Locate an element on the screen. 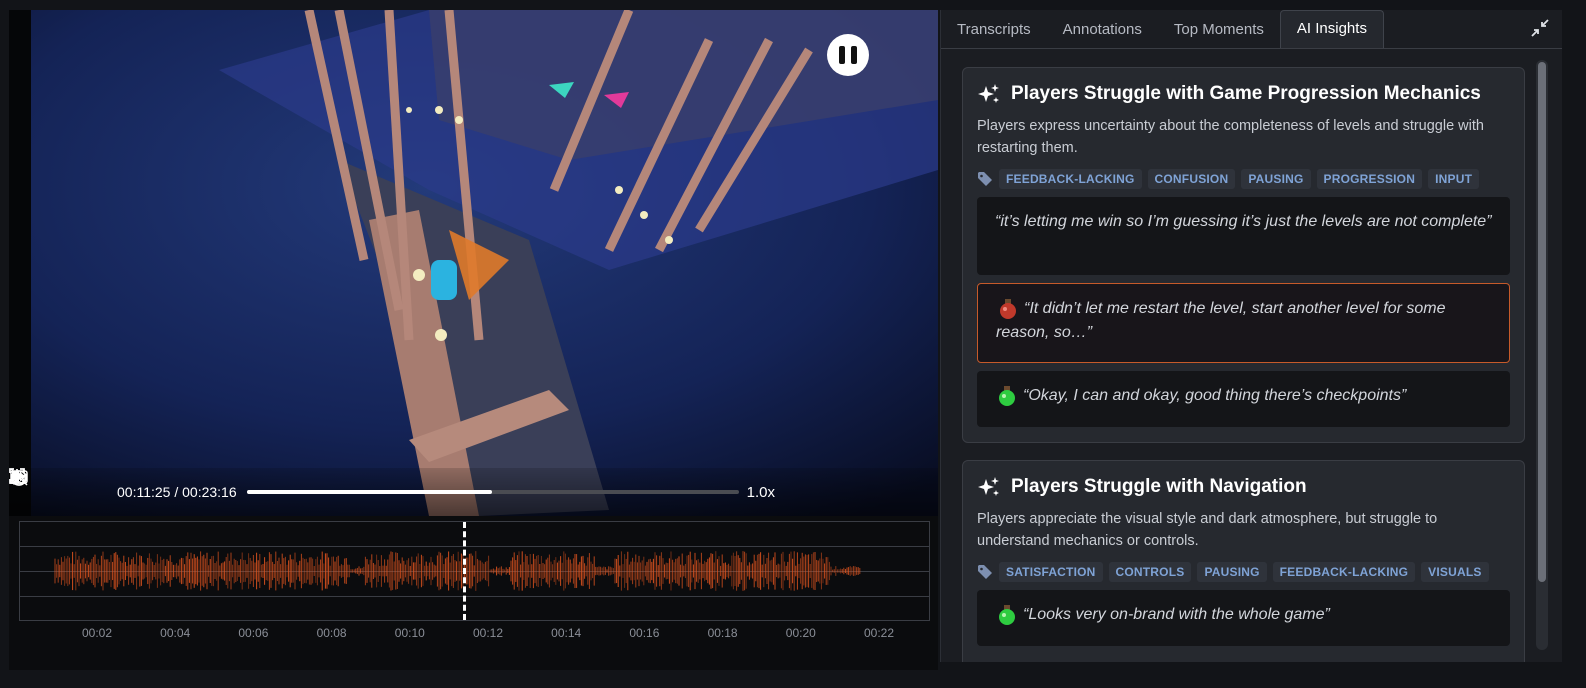 The height and width of the screenshot is (688, 1586). insight-title: Players Struggle with Navigation is located at coordinates (1142, 487).